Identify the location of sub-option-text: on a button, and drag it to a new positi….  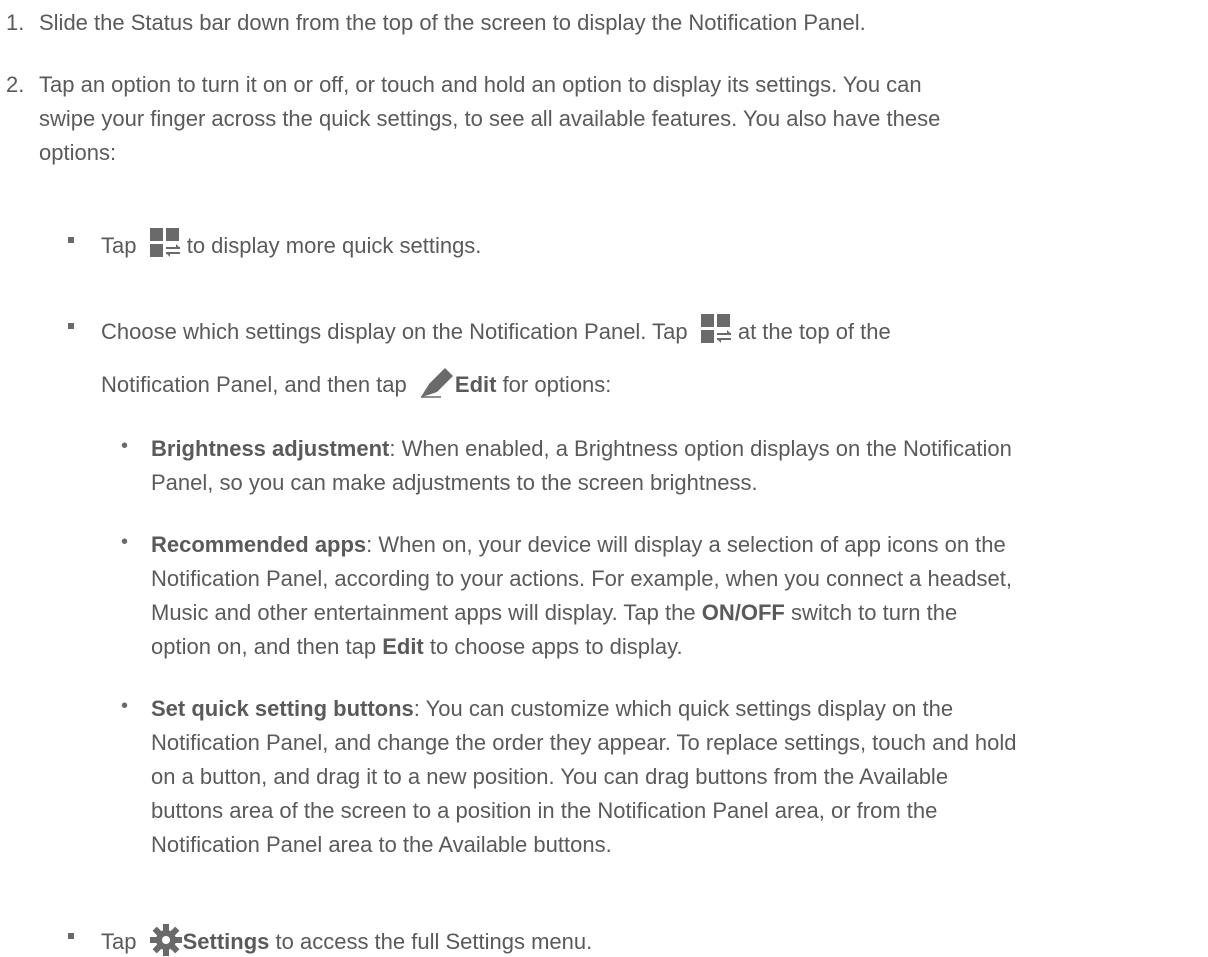
(550, 776).